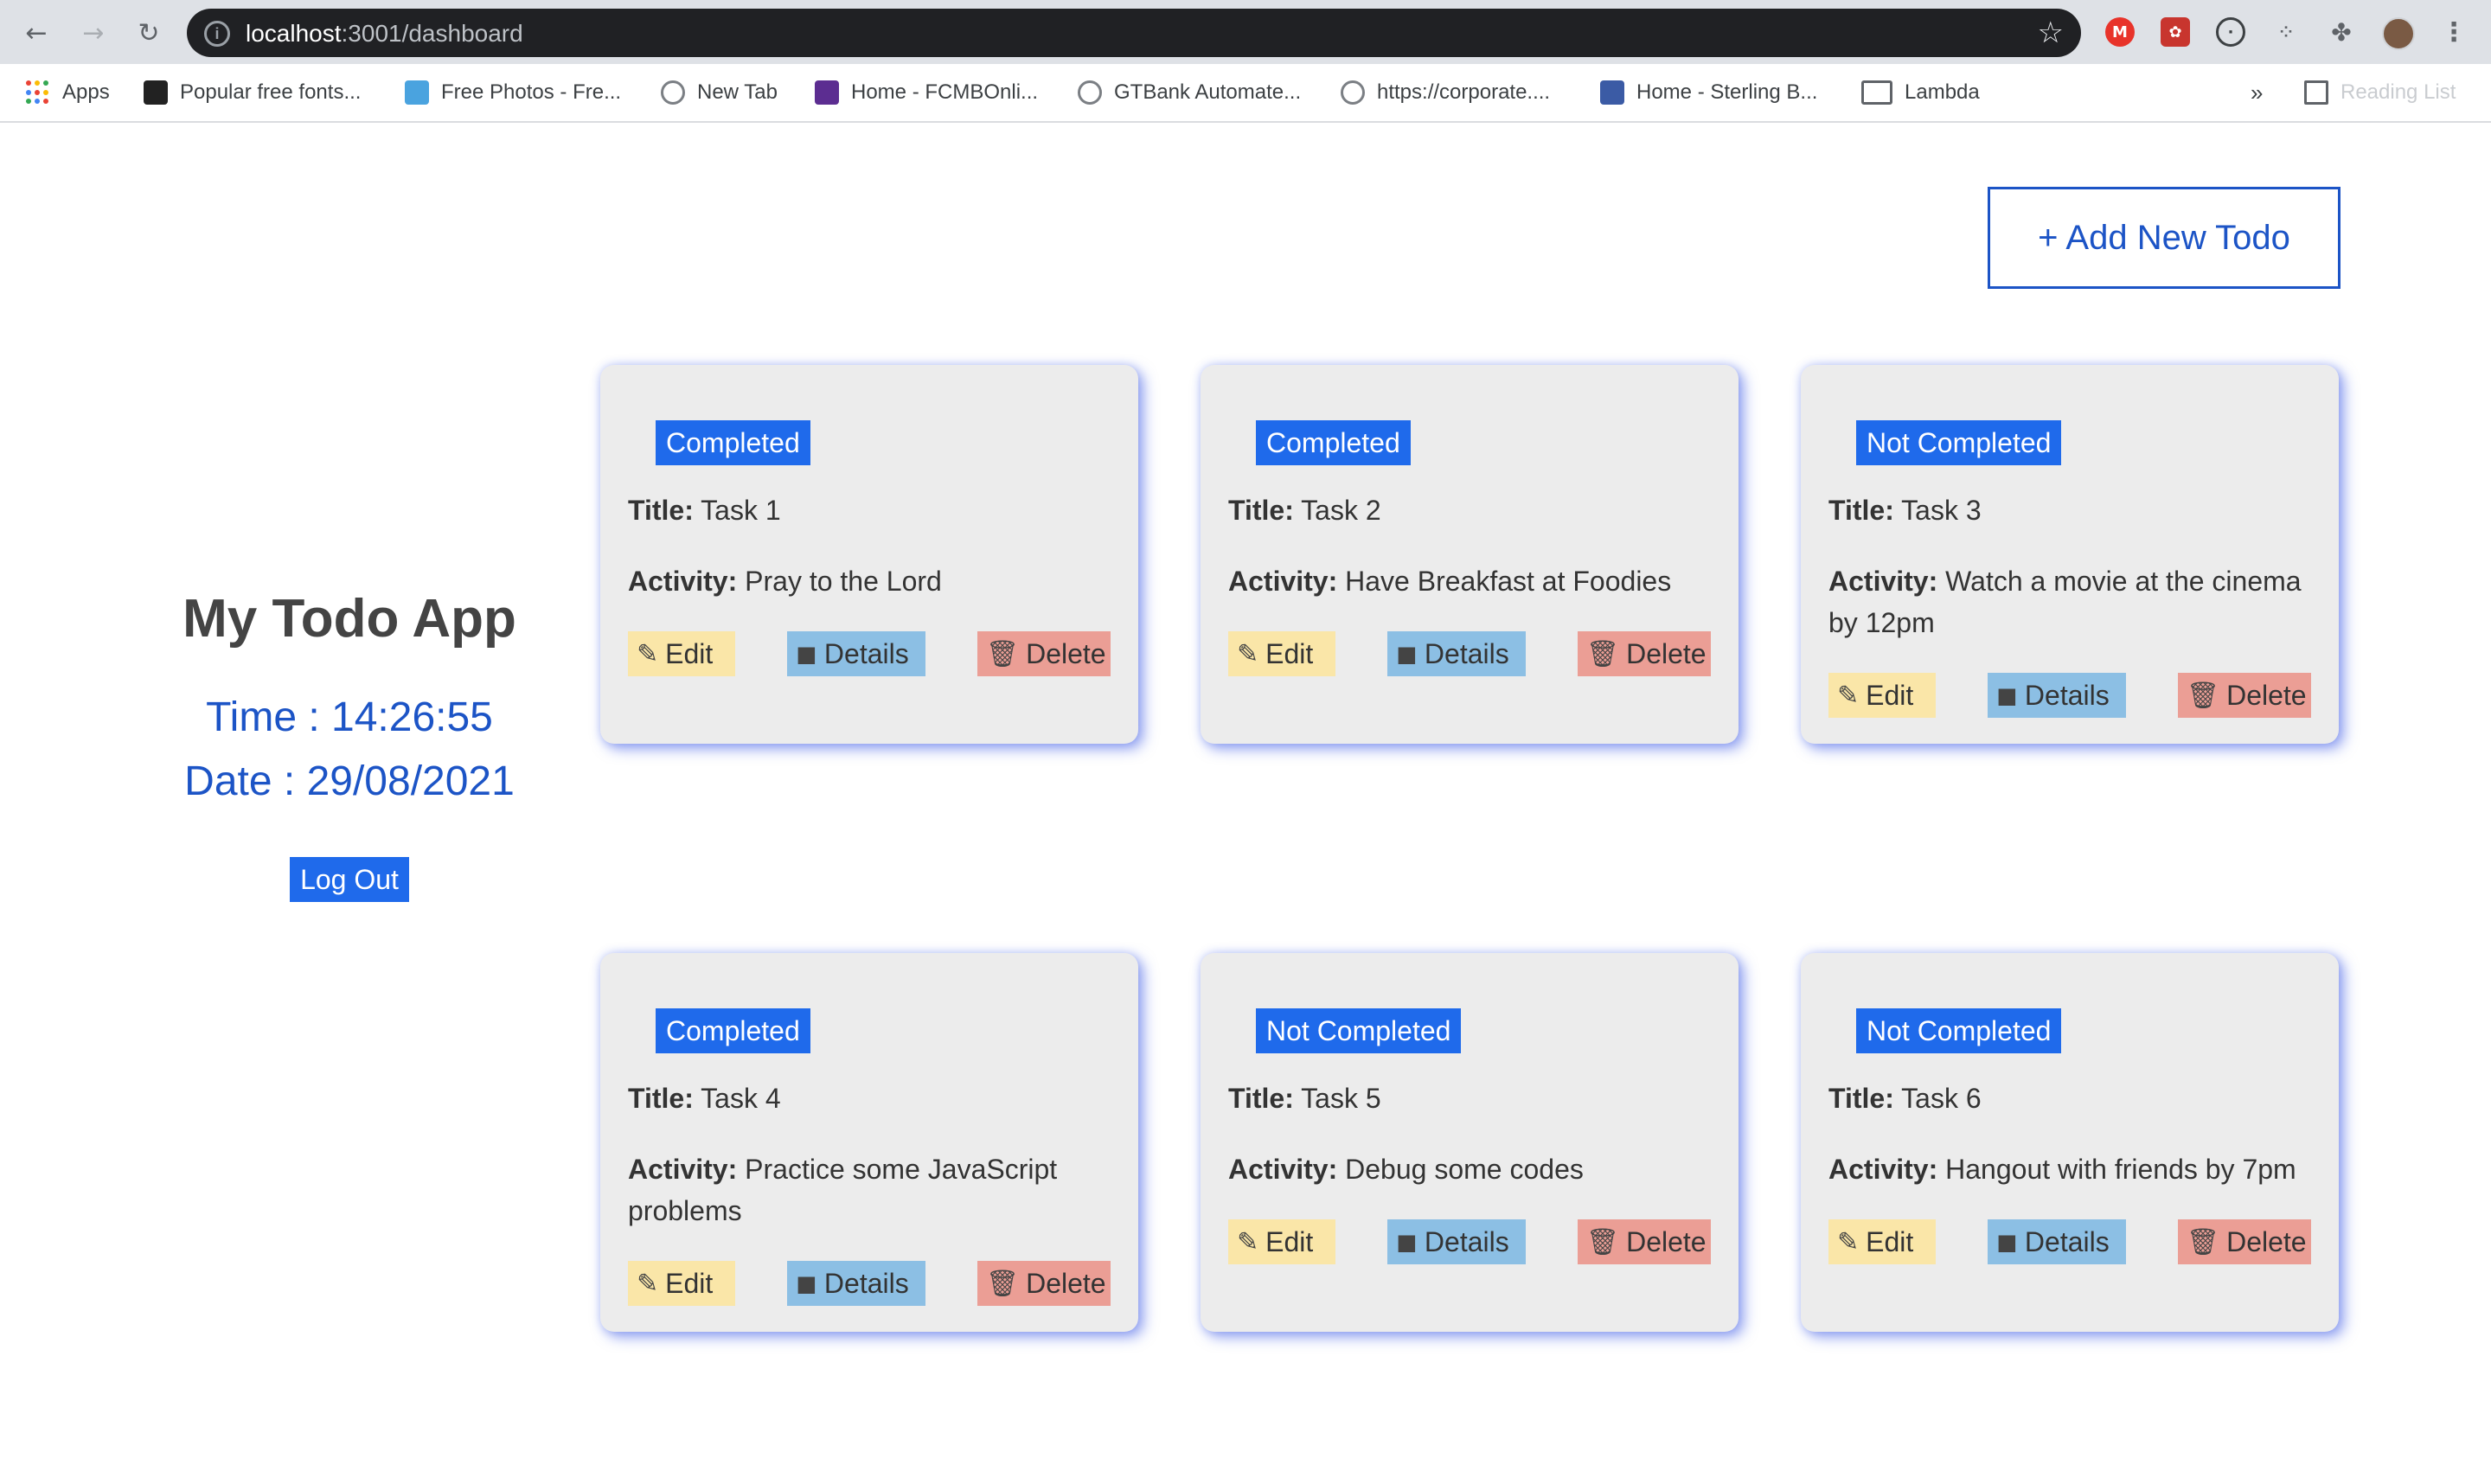 The width and height of the screenshot is (2491, 1484). I want to click on menu-icon: ⋮, so click(2454, 32).